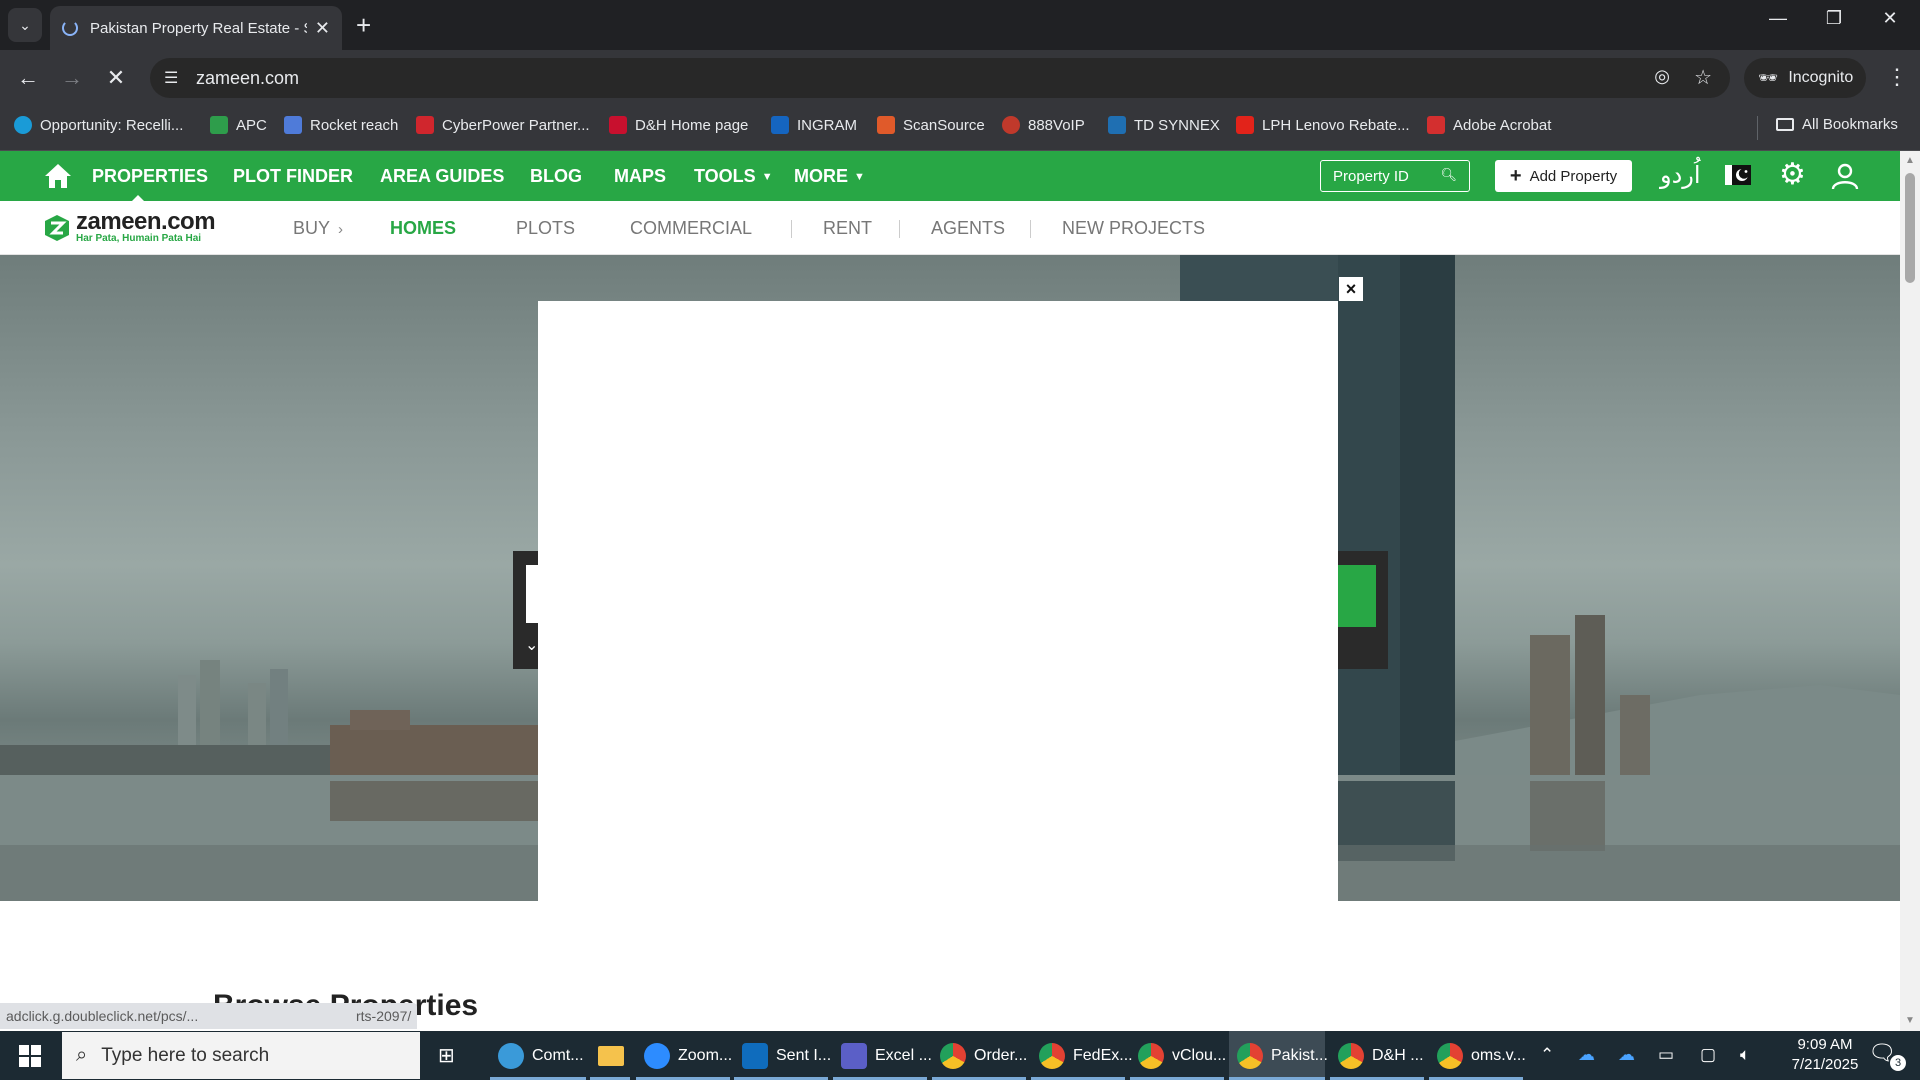  Describe the element at coordinates (692, 125) in the screenshot. I see `bookmark-label: D&H Home page` at that location.